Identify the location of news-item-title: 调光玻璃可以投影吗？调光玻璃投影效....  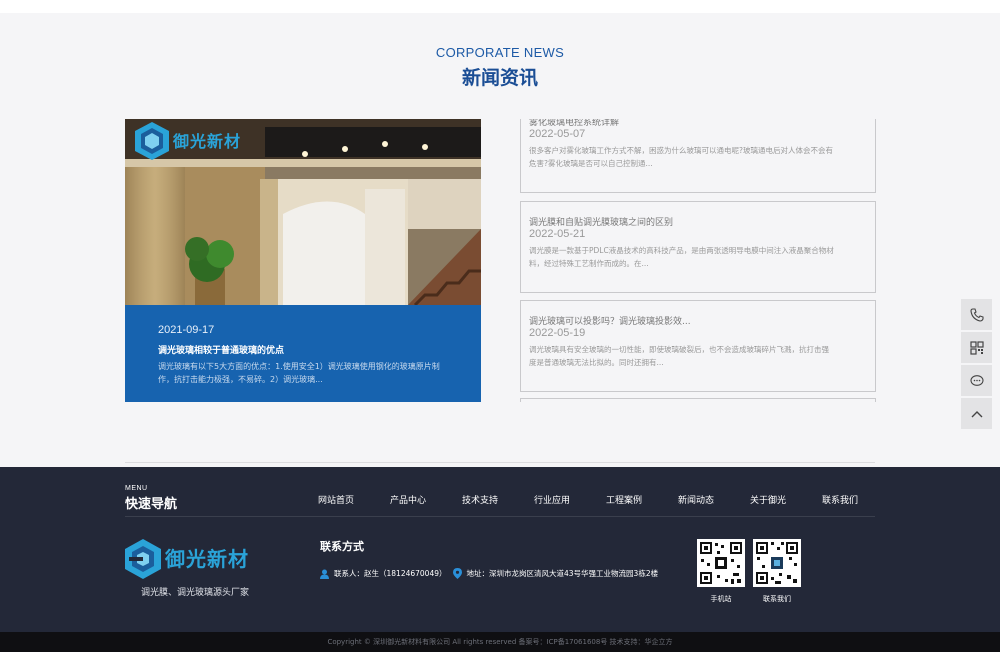
(610, 320).